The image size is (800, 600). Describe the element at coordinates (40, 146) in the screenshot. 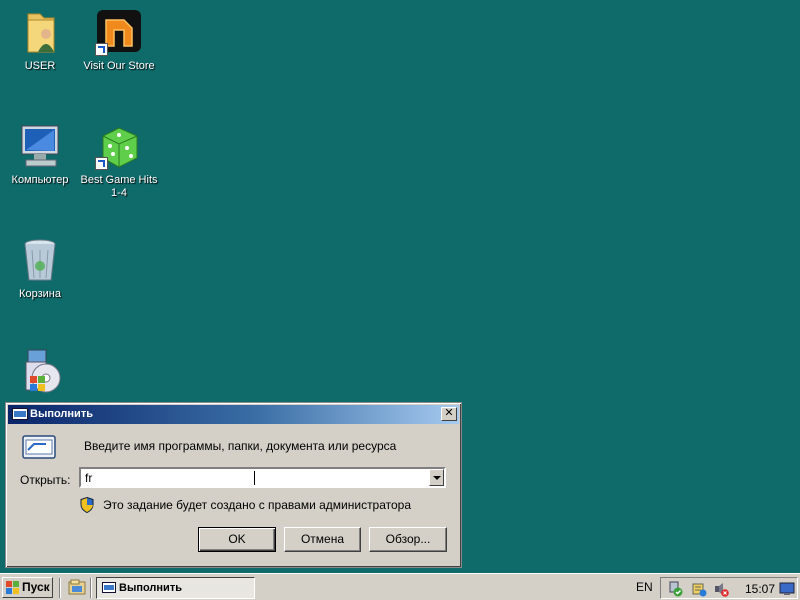

I see `computer-icon` at that location.